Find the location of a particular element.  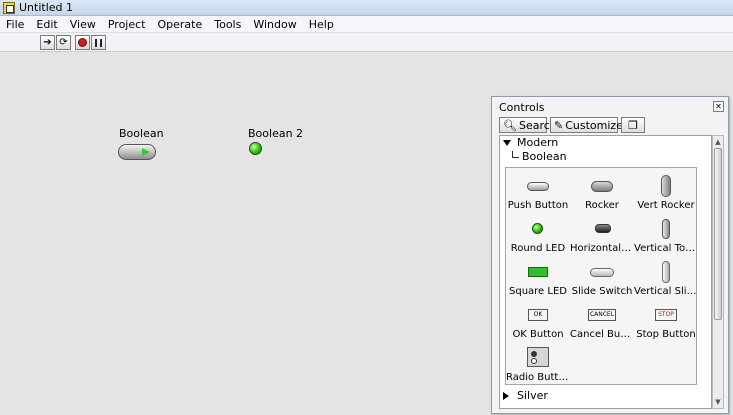

palette-customize-button: ✎ Customize ▾ is located at coordinates (589, 125).